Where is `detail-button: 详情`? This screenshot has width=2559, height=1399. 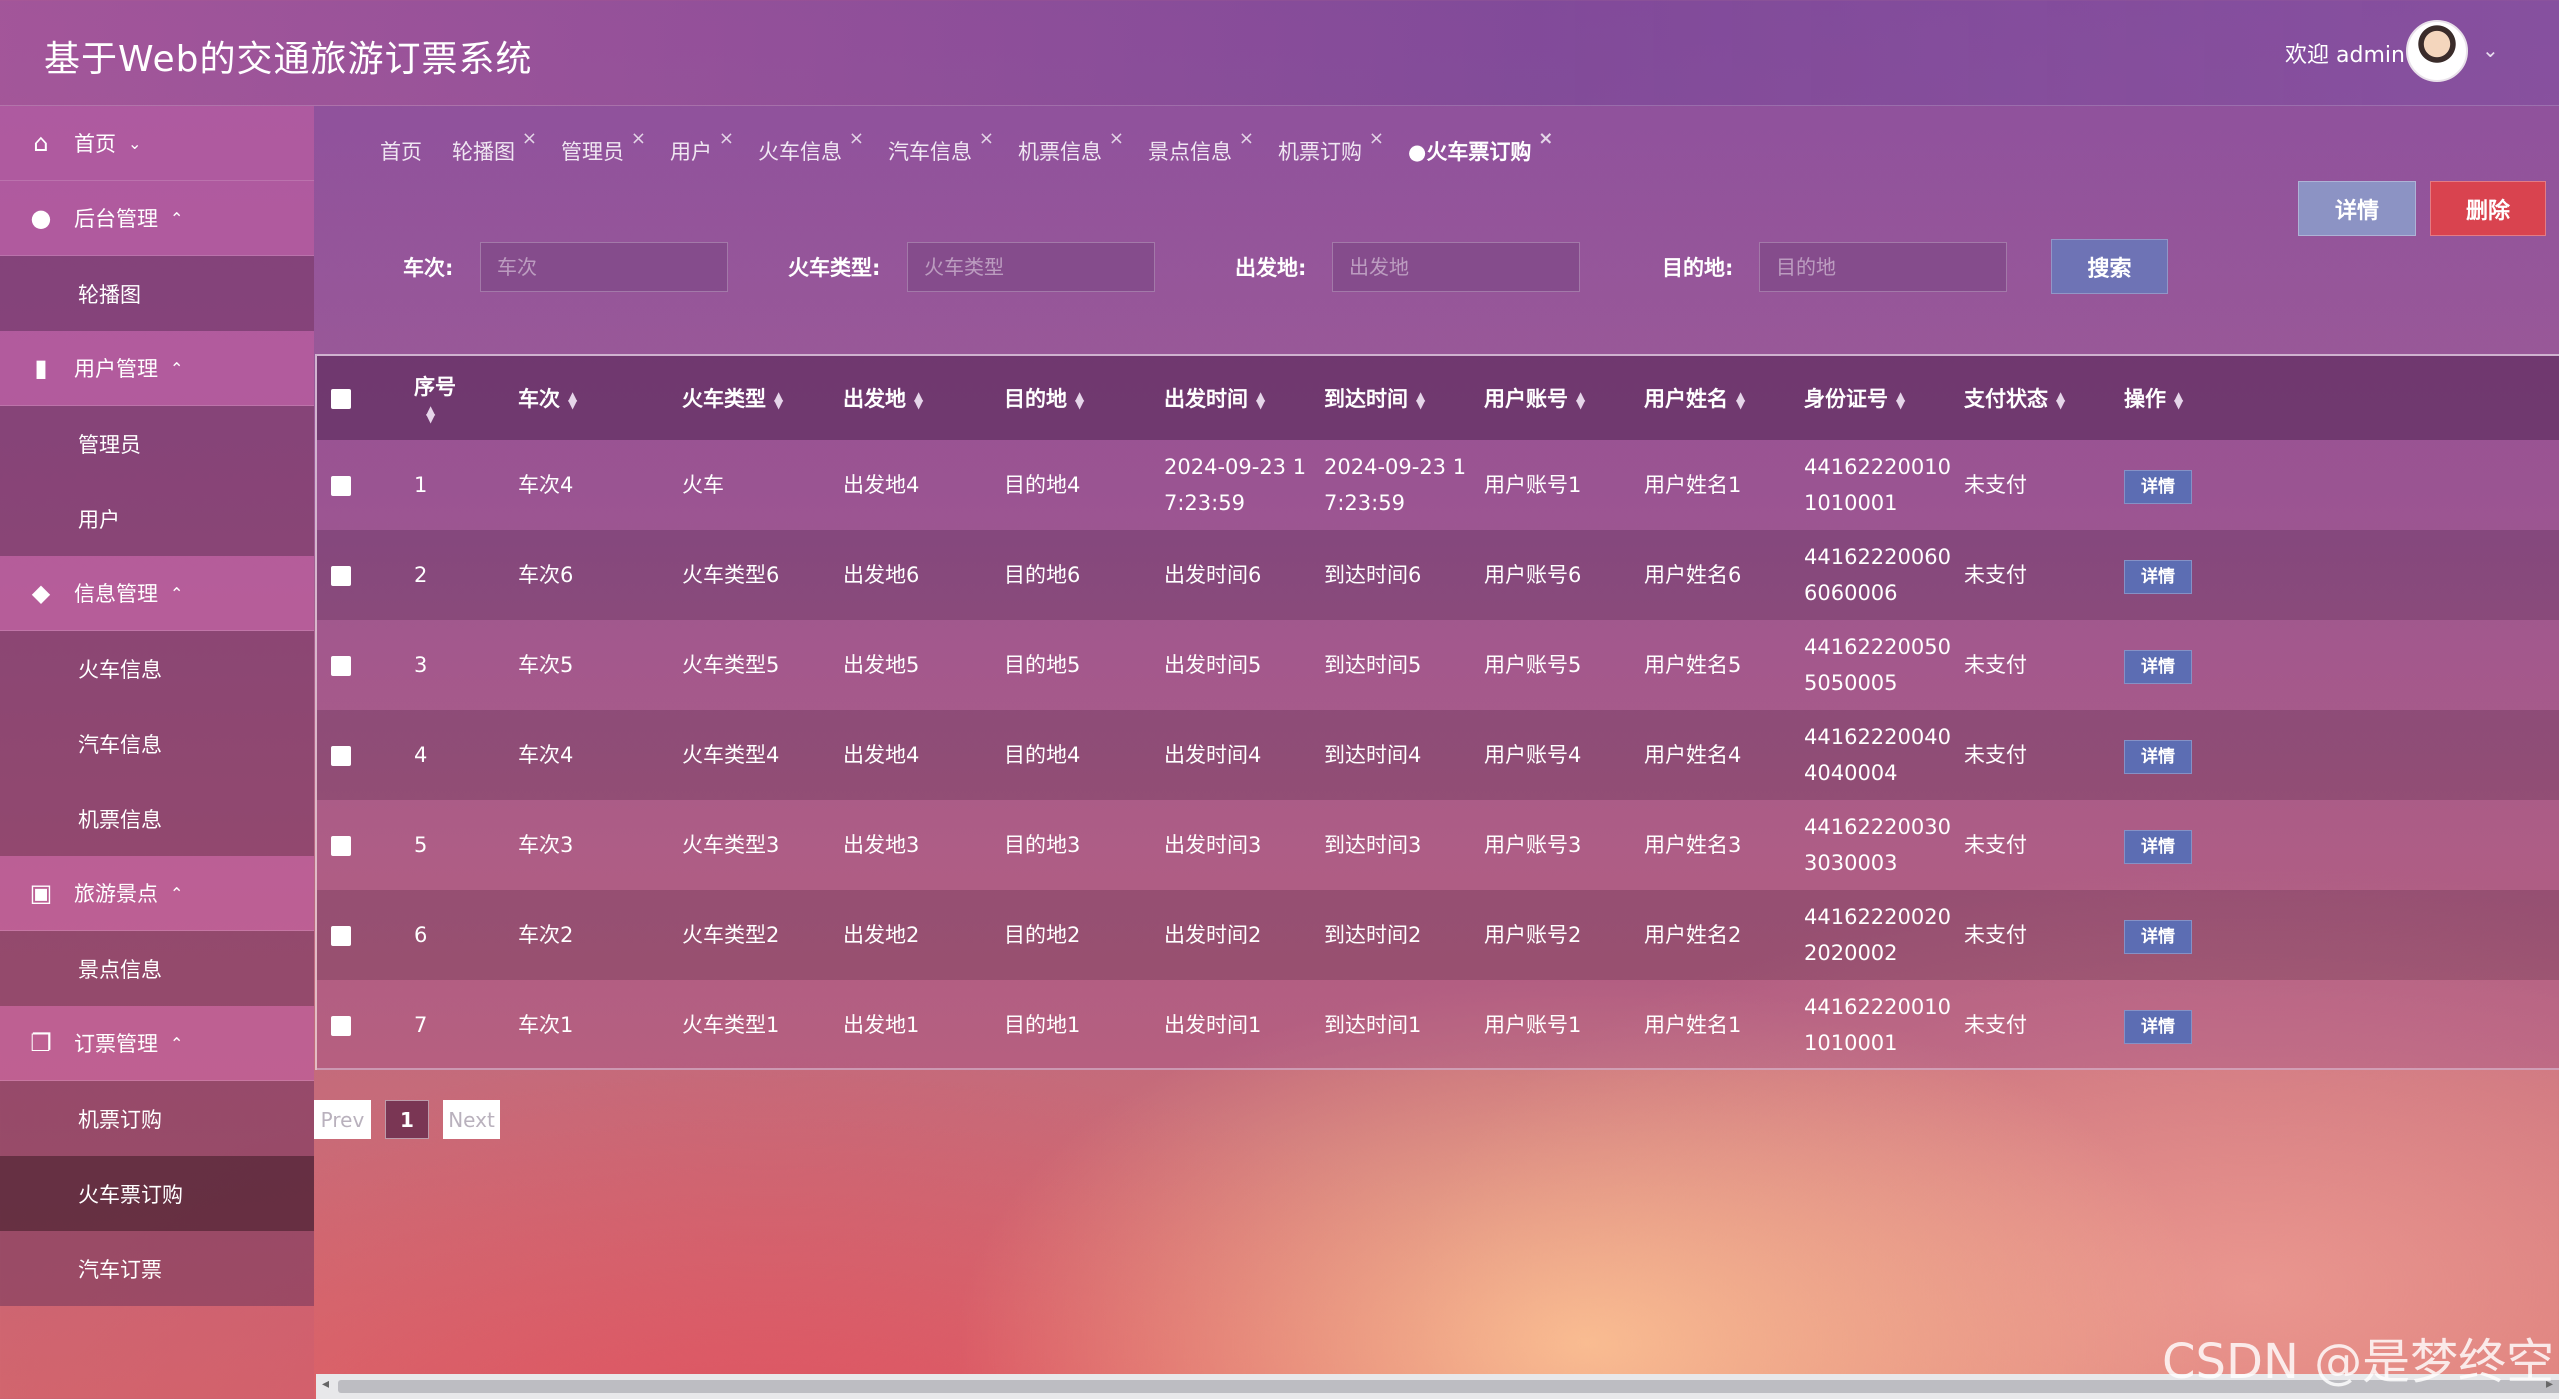 detail-button: 详情 is located at coordinates (2357, 208).